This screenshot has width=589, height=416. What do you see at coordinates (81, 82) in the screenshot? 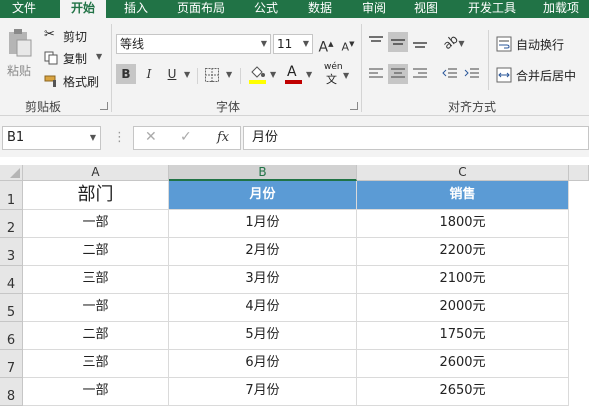
I see `format-painter-label: 格式刷` at bounding box center [81, 82].